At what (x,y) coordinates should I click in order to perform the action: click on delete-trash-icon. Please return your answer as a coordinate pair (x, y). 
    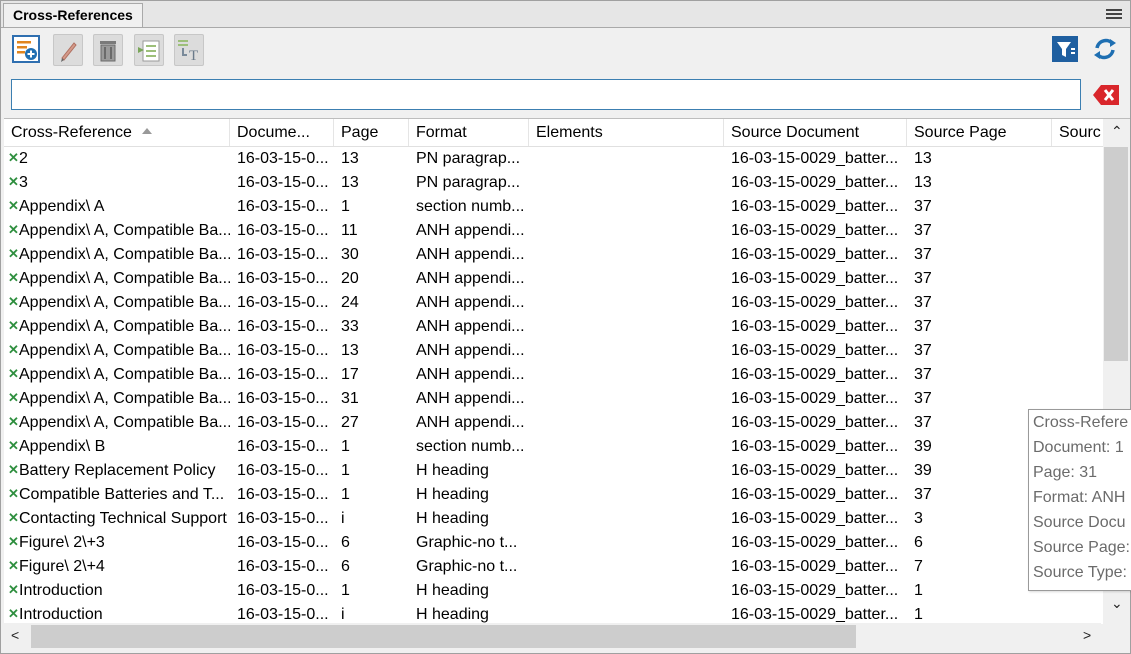
    Looking at the image, I should click on (108, 51).